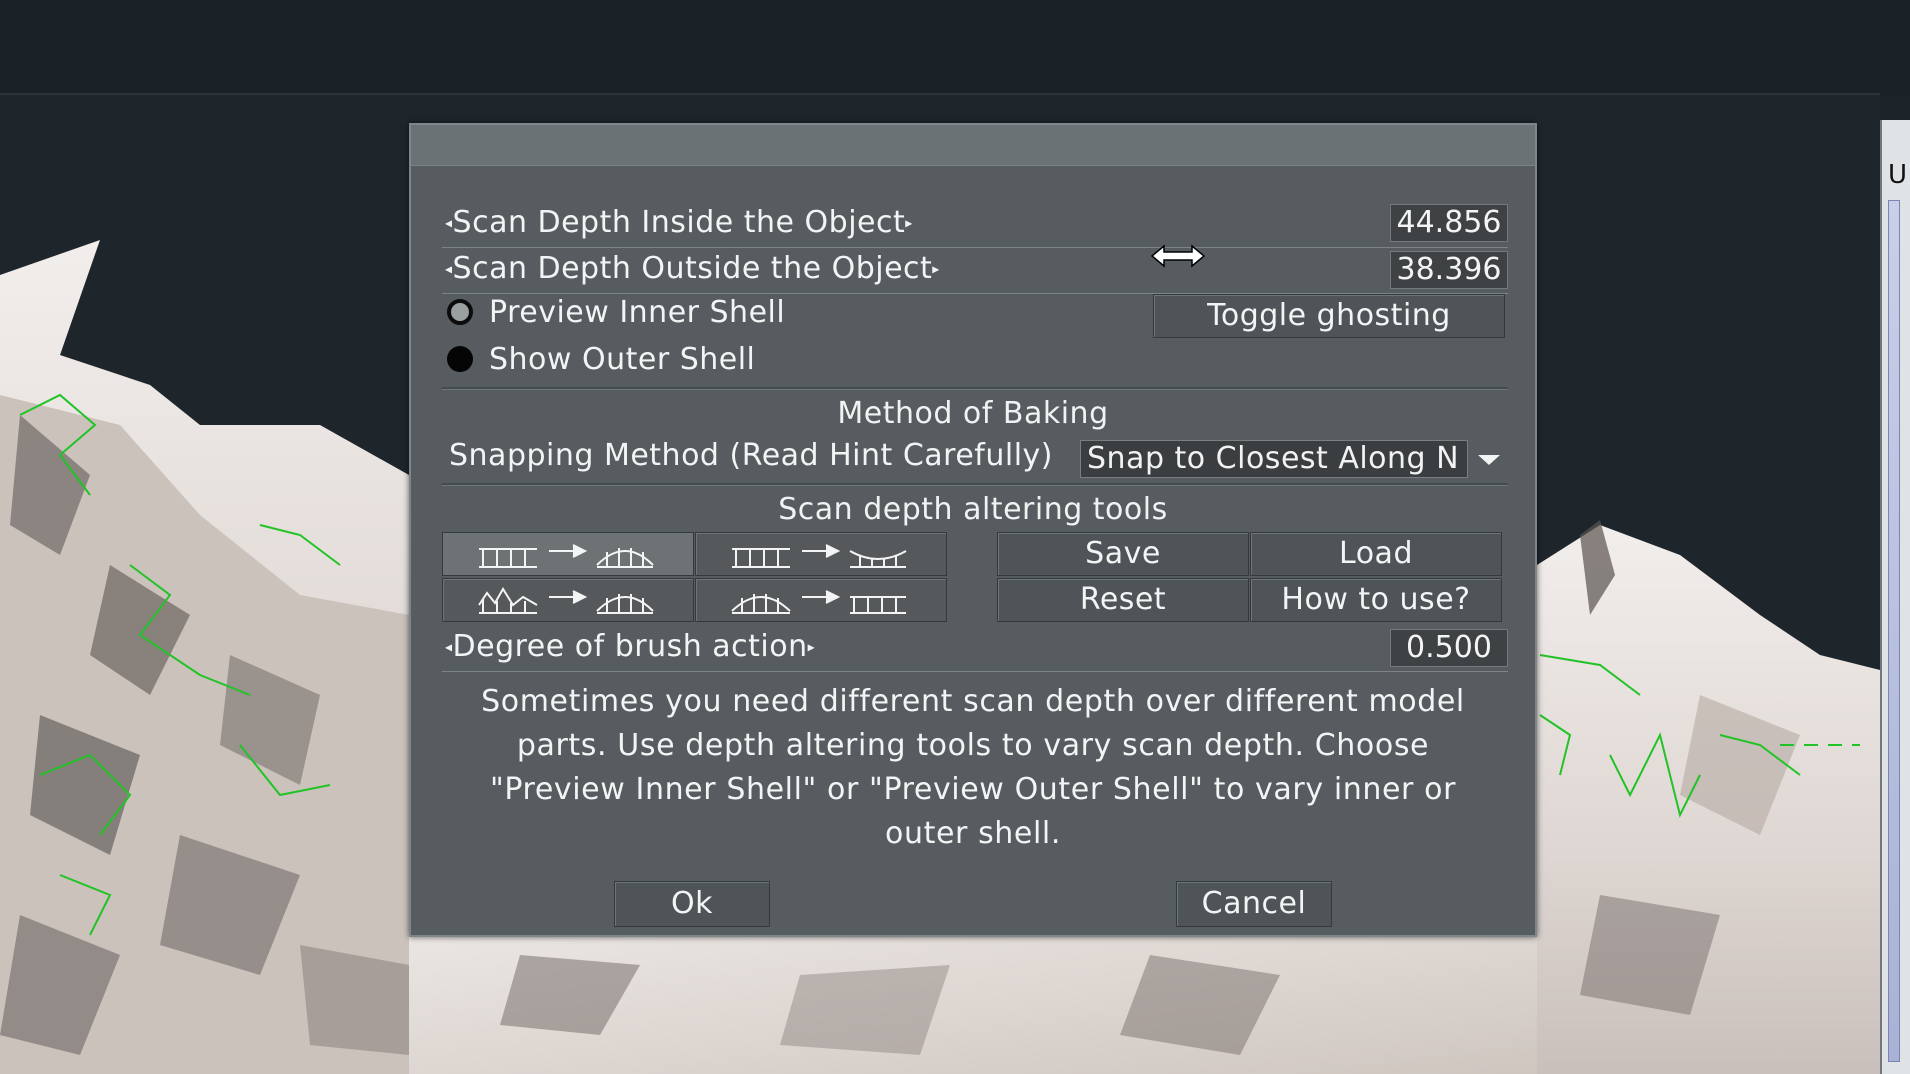 The height and width of the screenshot is (1074, 1910). Describe the element at coordinates (1274, 459) in the screenshot. I see `snapping-method-select: Snap to Closest Along N` at that location.